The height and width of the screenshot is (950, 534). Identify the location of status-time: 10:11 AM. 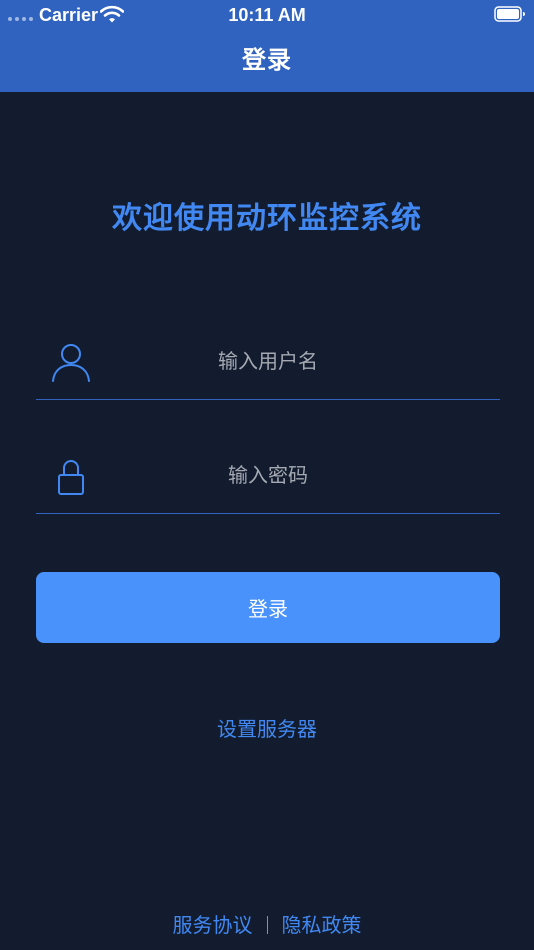
(267, 15).